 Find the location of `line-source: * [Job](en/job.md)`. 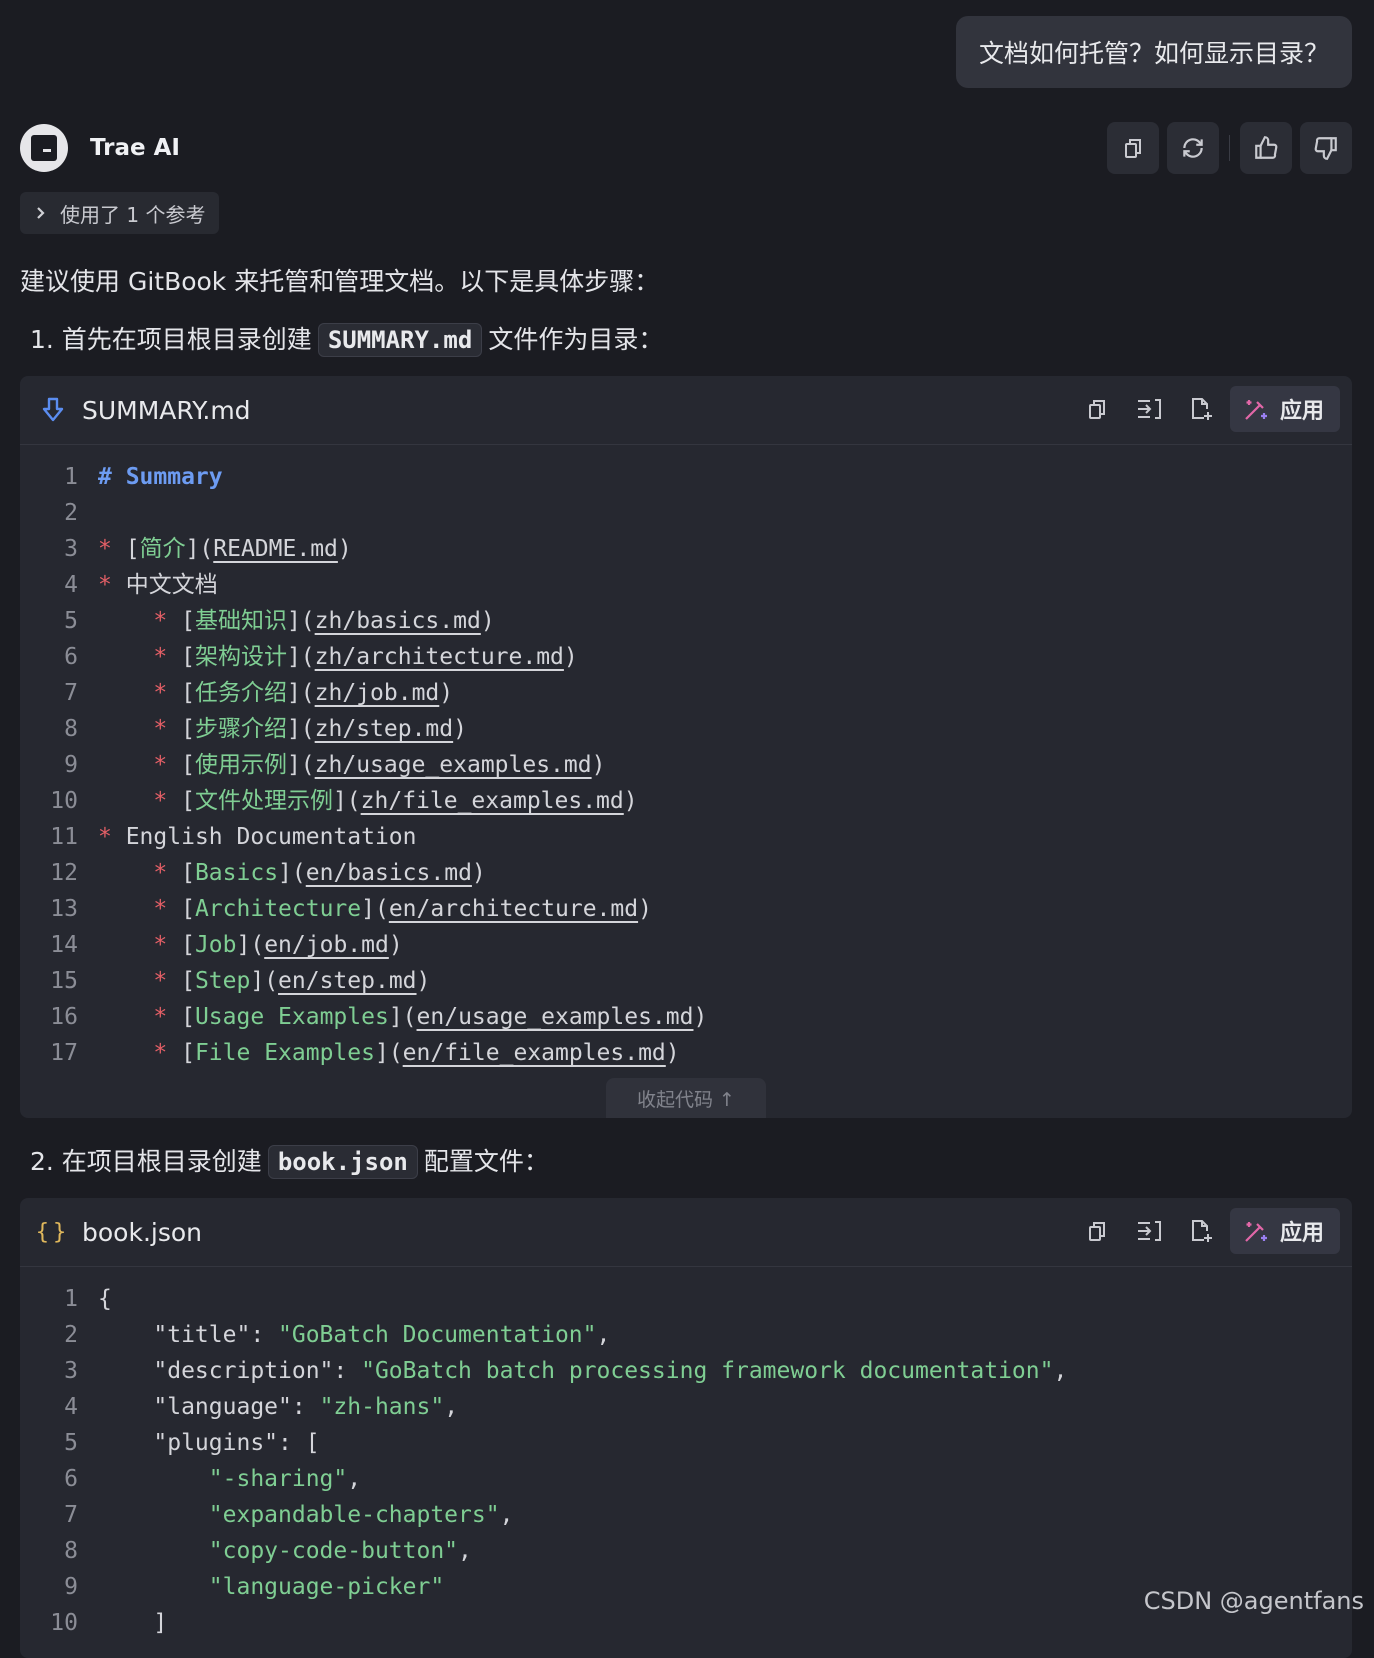

line-source: * [Job](en/job.md) is located at coordinates (250, 945).